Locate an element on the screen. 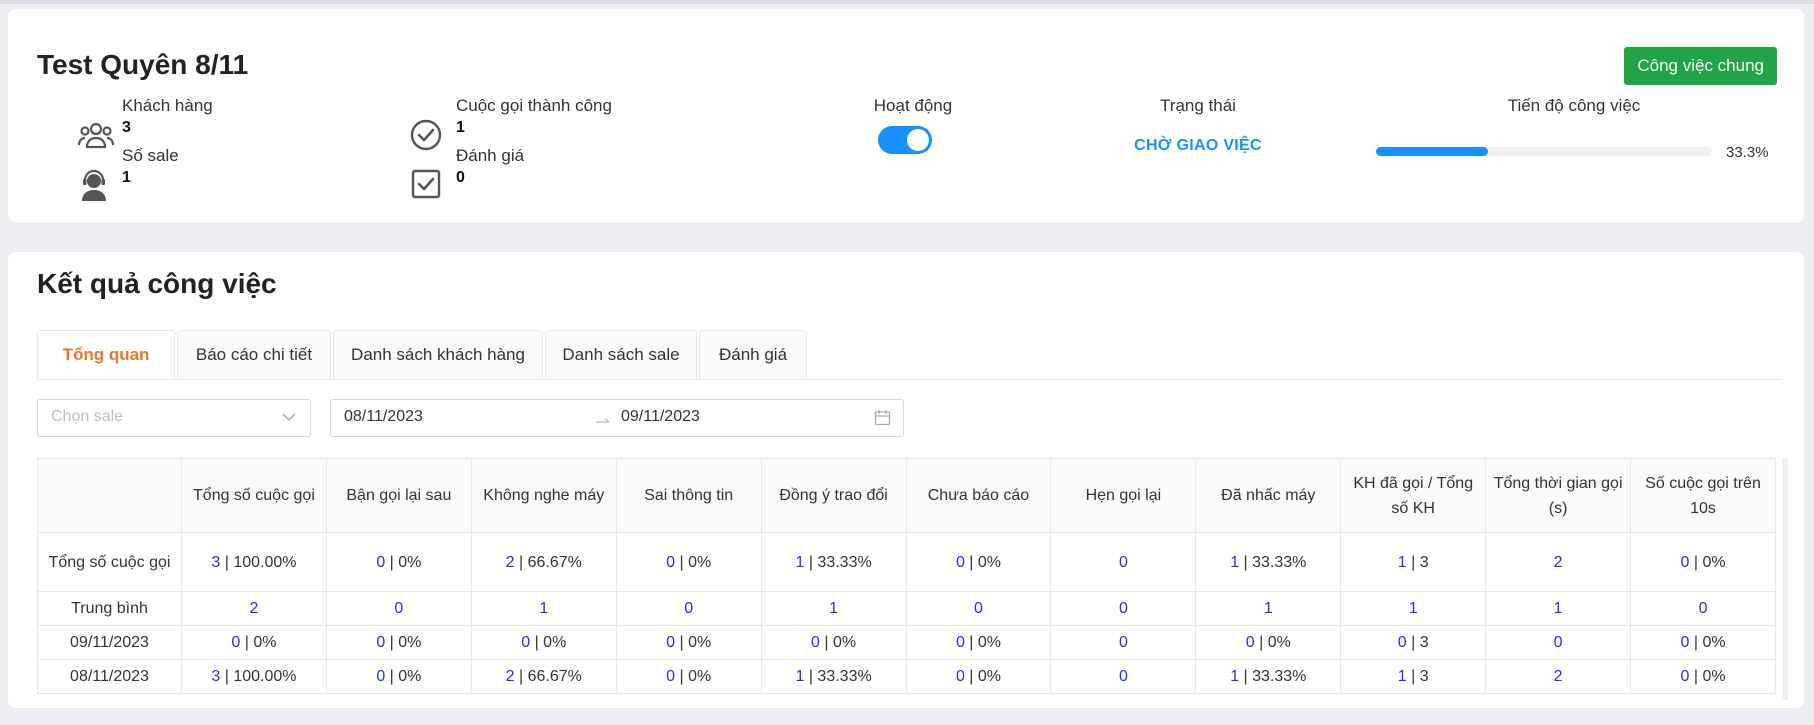 The height and width of the screenshot is (725, 1814). calendar-icon is located at coordinates (882, 417).